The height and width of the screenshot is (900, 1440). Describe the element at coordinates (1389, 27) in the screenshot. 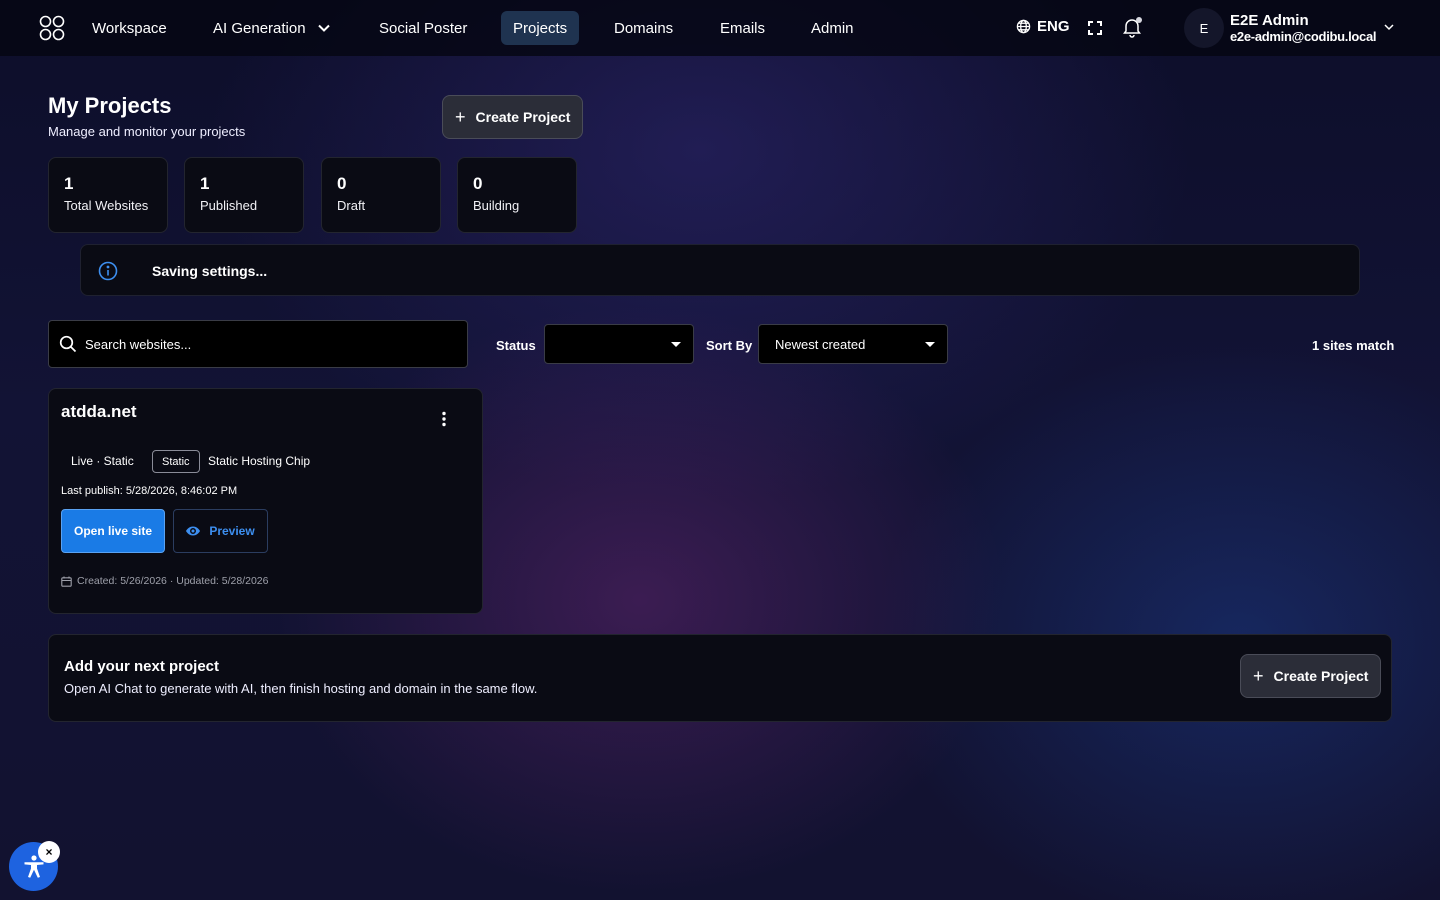

I see `user-menu-chevron-icon` at that location.